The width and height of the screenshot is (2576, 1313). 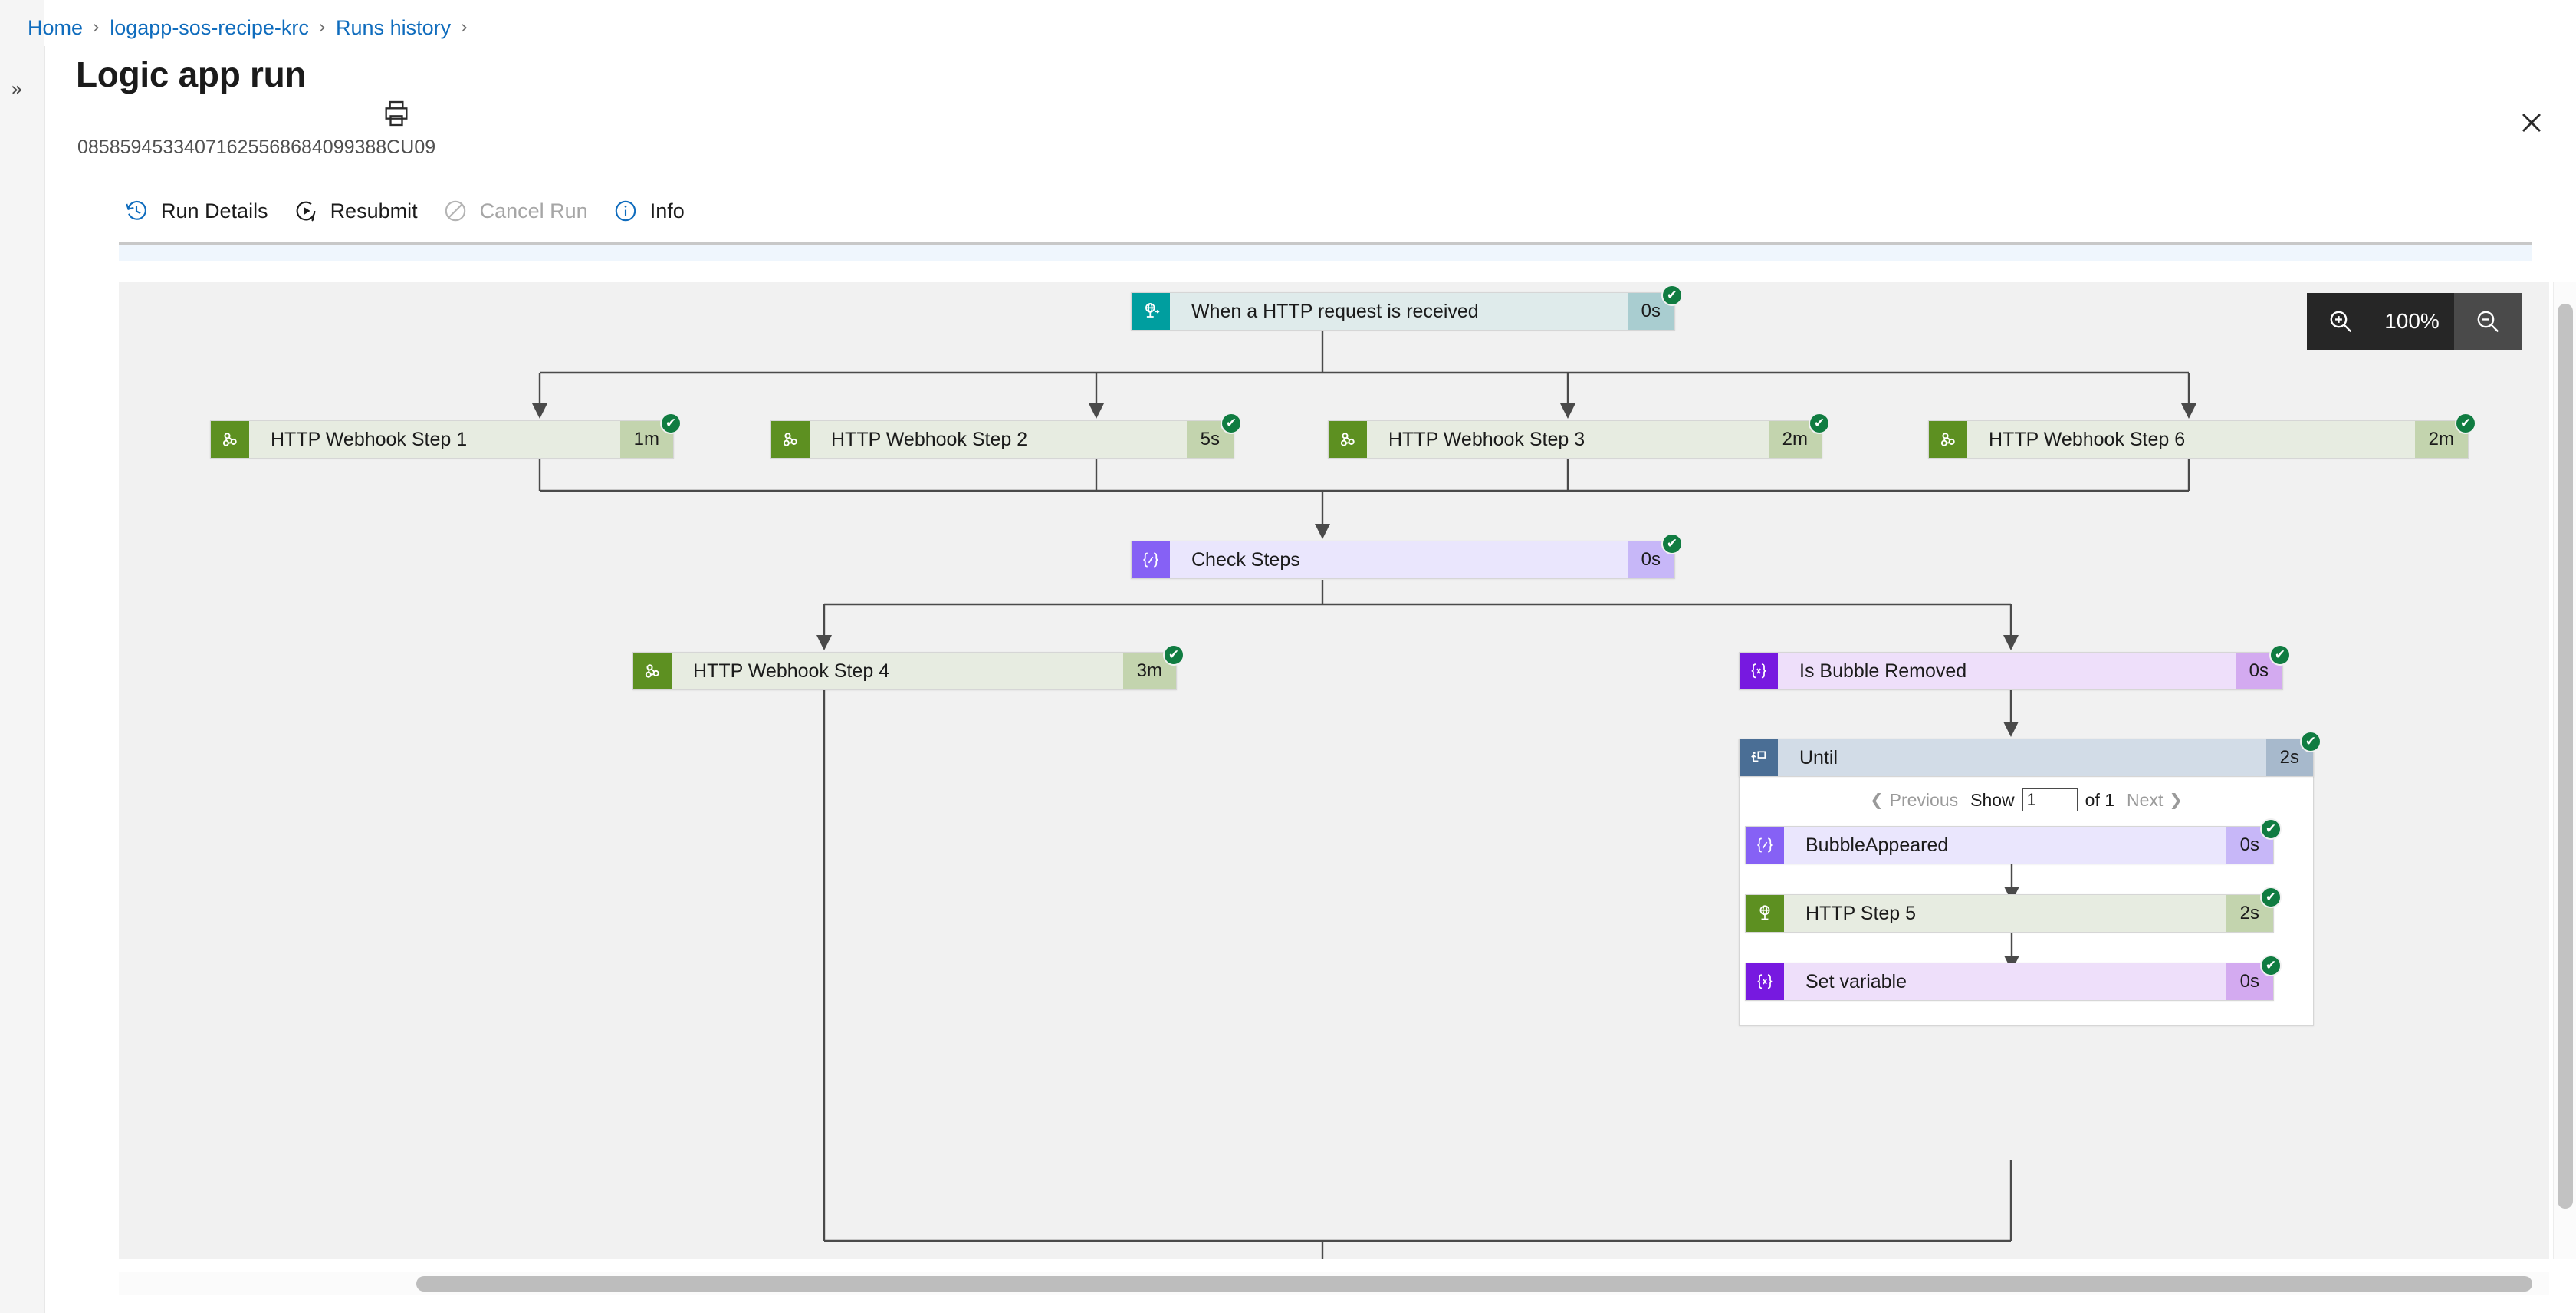 What do you see at coordinates (17, 90) in the screenshot?
I see `chevron-double-right-icon: »` at bounding box center [17, 90].